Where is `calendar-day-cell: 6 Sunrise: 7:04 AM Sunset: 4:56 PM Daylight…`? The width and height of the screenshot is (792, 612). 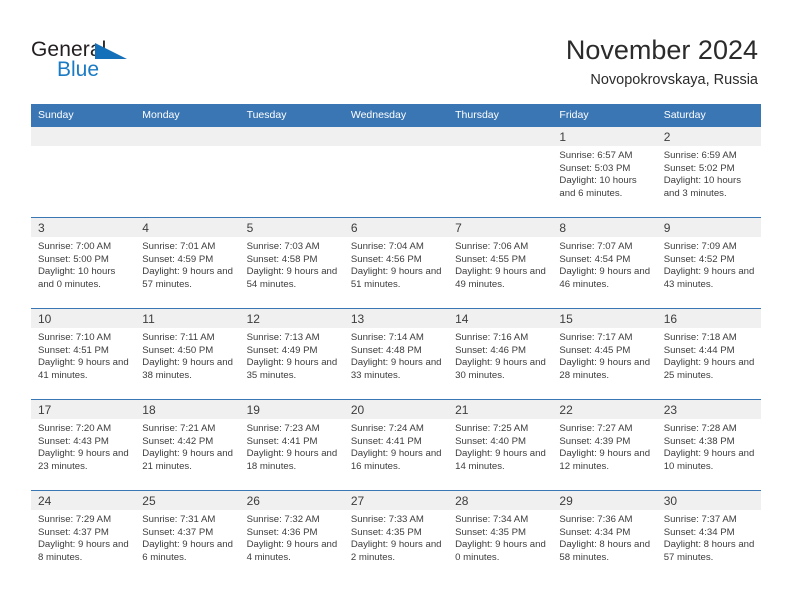 calendar-day-cell: 6 Sunrise: 7:04 AM Sunset: 4:56 PM Daylight… is located at coordinates (396, 263).